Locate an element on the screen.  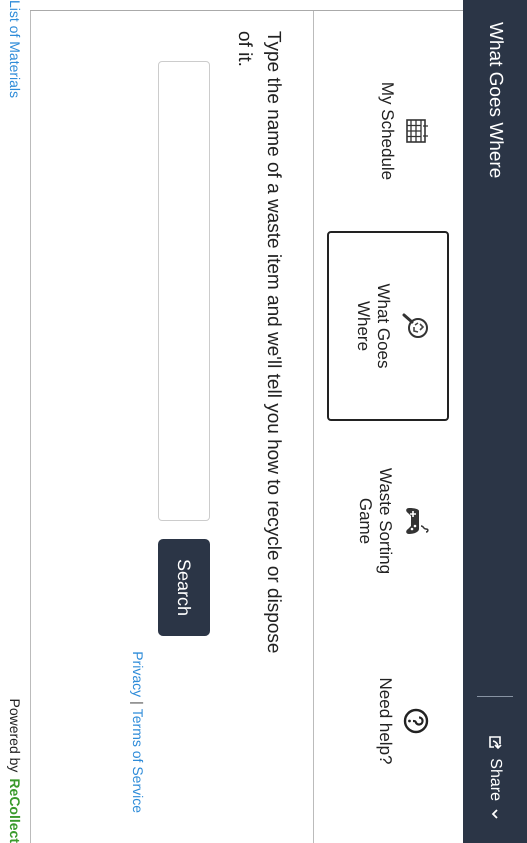
calendar-icon is located at coordinates (417, 131).